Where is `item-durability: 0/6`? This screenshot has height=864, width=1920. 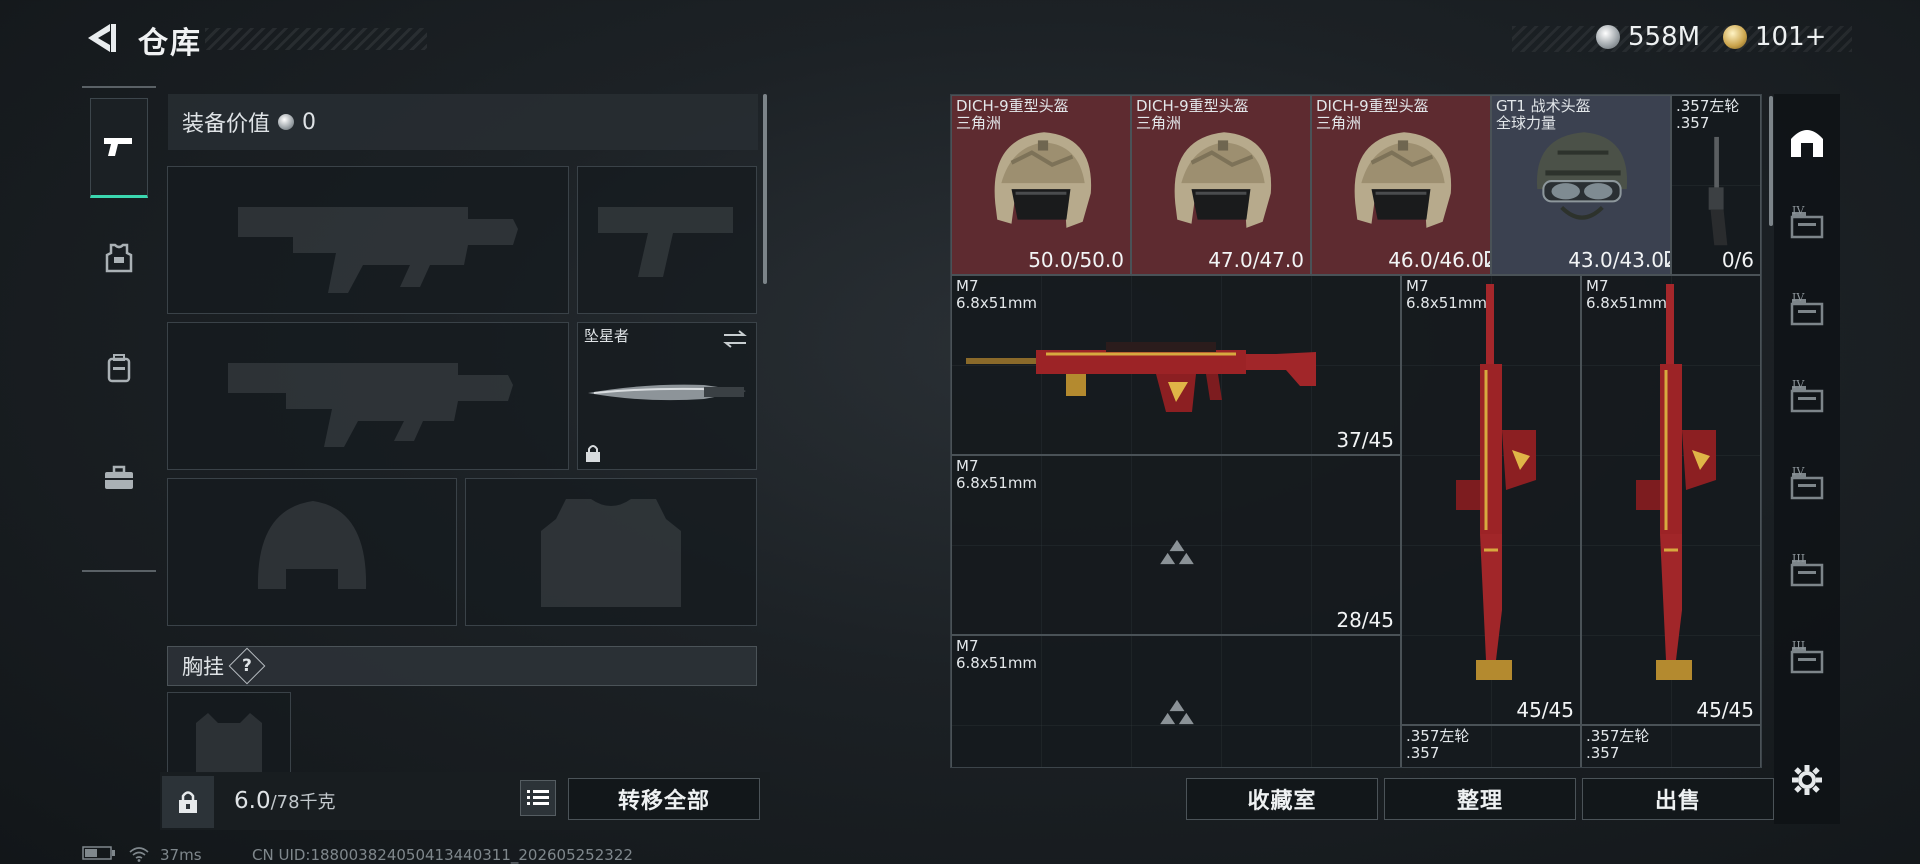 item-durability: 0/6 is located at coordinates (1737, 260).